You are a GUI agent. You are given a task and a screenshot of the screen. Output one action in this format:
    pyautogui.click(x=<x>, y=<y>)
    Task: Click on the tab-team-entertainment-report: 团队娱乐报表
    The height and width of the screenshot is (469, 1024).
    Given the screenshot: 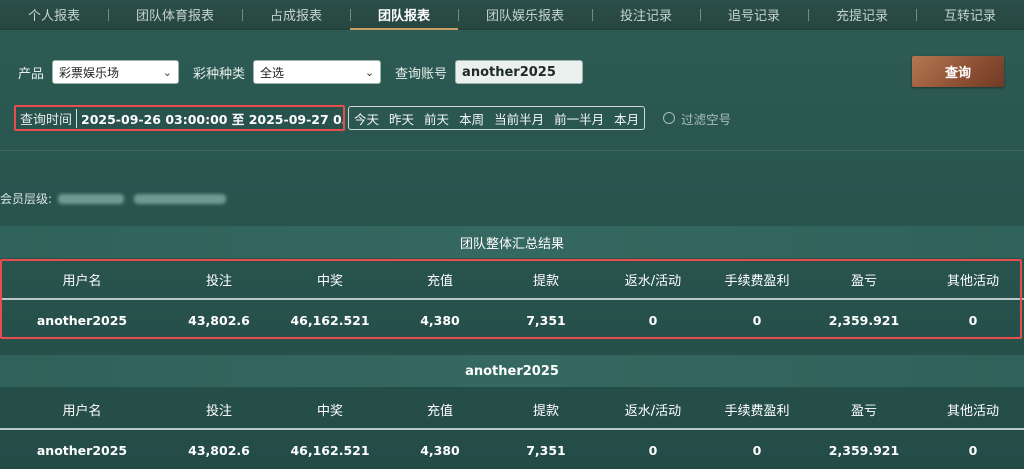 What is the action you would take?
    pyautogui.click(x=525, y=15)
    